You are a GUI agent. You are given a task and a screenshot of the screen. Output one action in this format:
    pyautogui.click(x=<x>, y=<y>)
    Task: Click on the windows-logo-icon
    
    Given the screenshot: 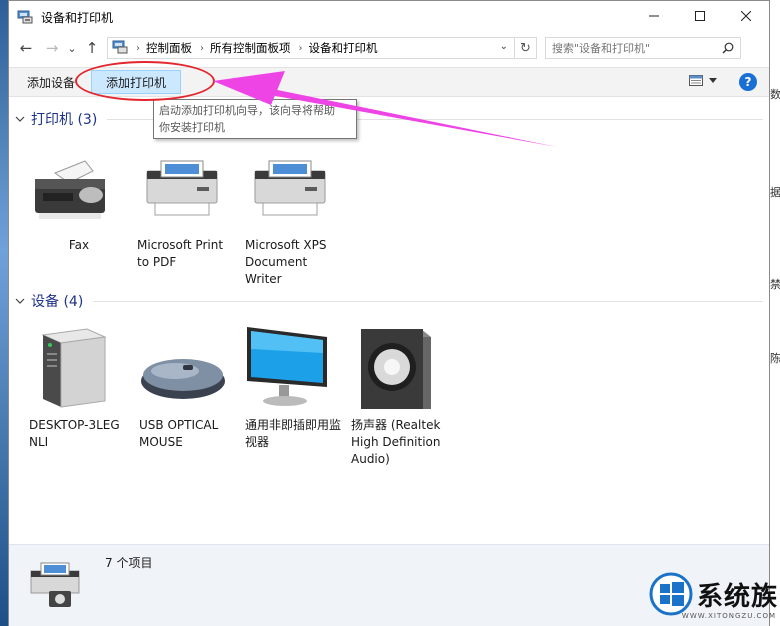 What is the action you would take?
    pyautogui.click(x=671, y=594)
    